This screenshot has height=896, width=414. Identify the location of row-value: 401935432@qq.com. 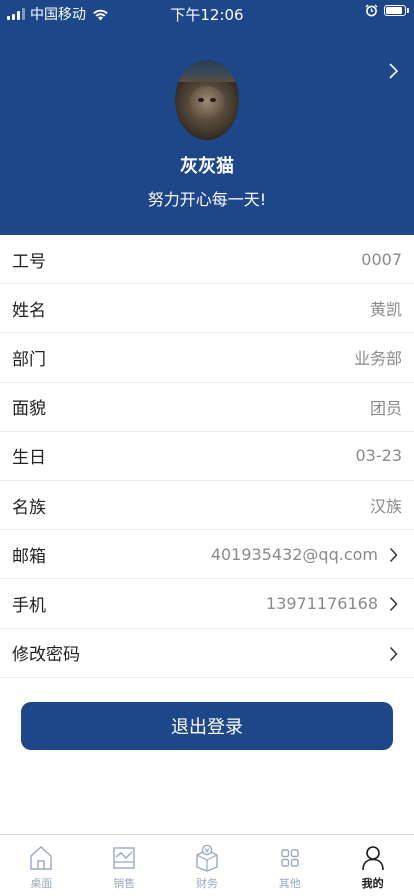
(294, 554).